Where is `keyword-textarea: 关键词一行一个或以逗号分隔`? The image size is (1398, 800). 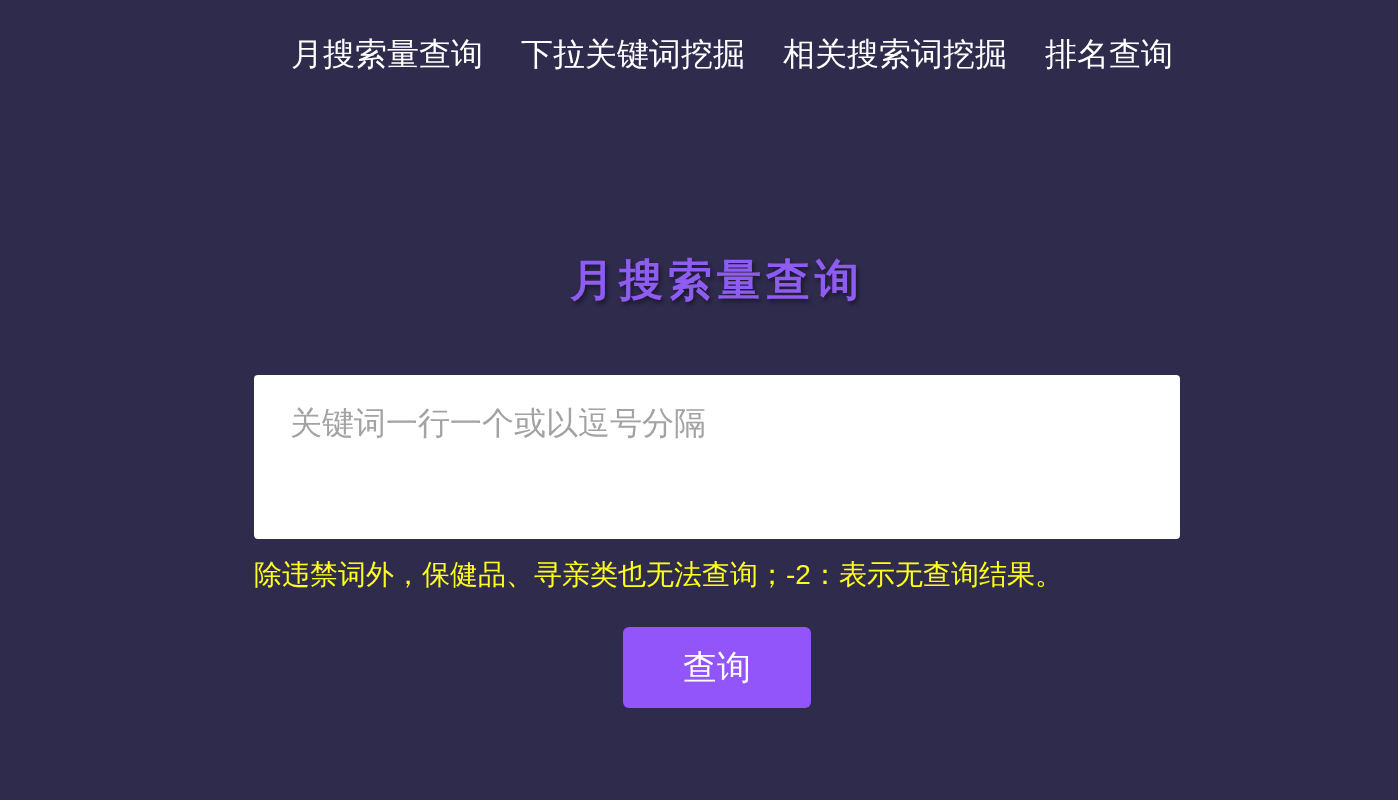 keyword-textarea: 关键词一行一个或以逗号分隔 is located at coordinates (717, 457).